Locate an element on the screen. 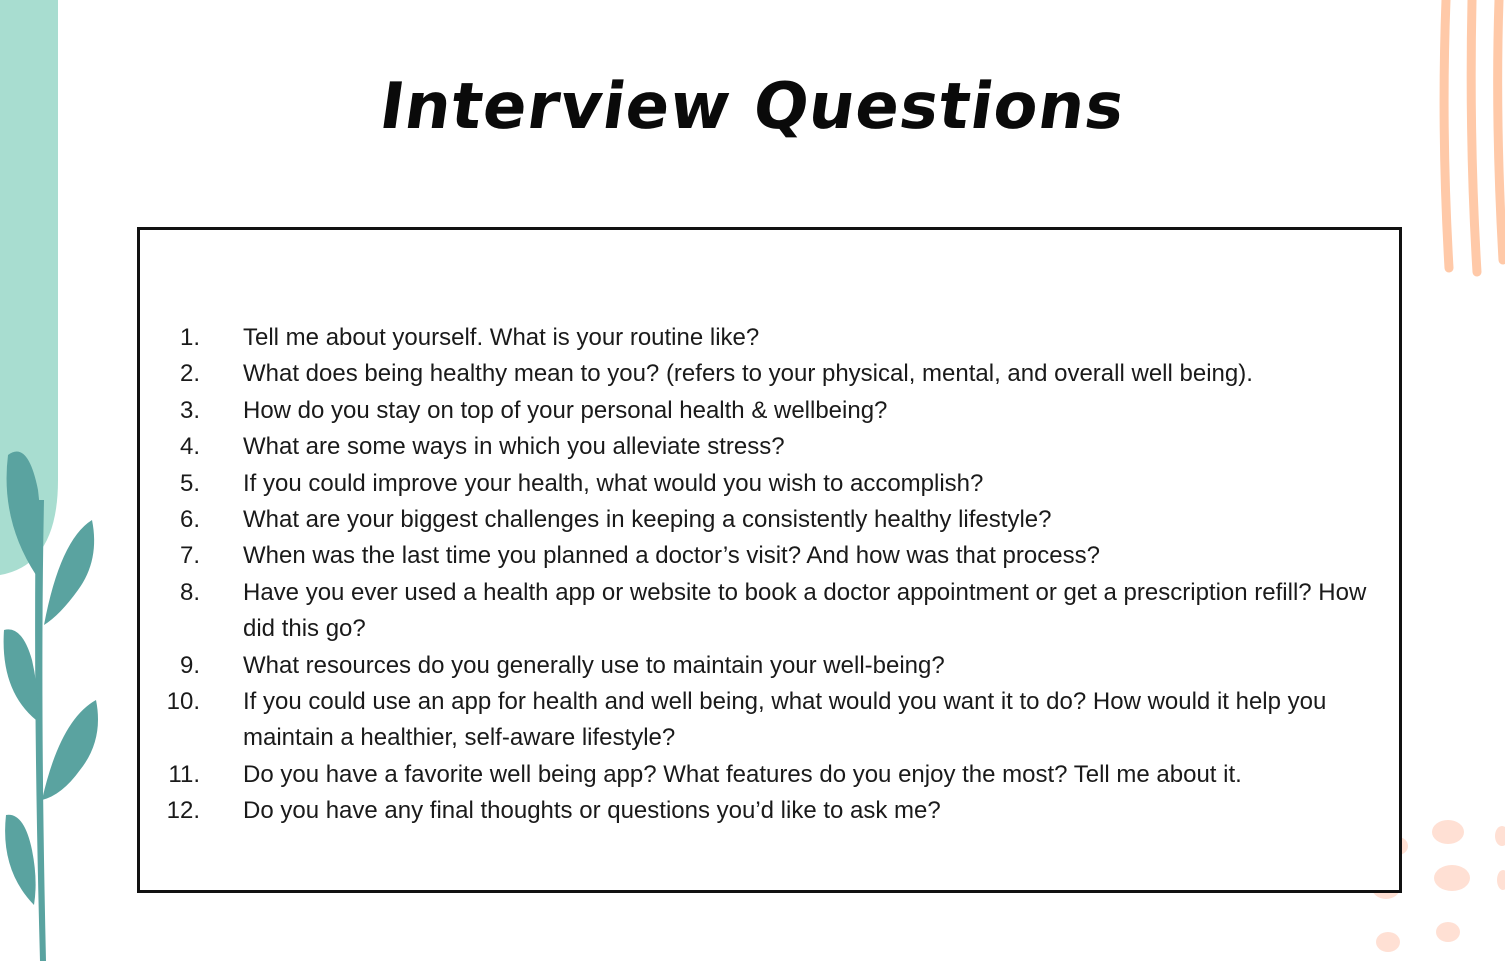  page-title: Interview Questions is located at coordinates (752, 107).